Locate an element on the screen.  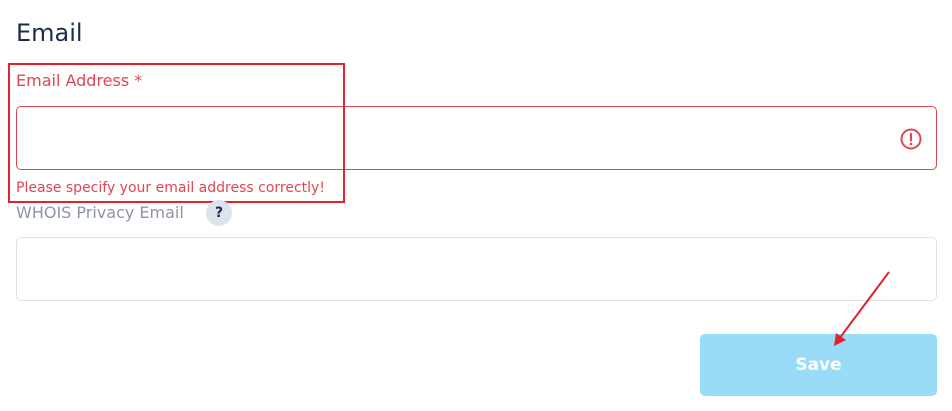
whois-privacy-email-label: WHOIS Privacy Email is located at coordinates (100, 212).